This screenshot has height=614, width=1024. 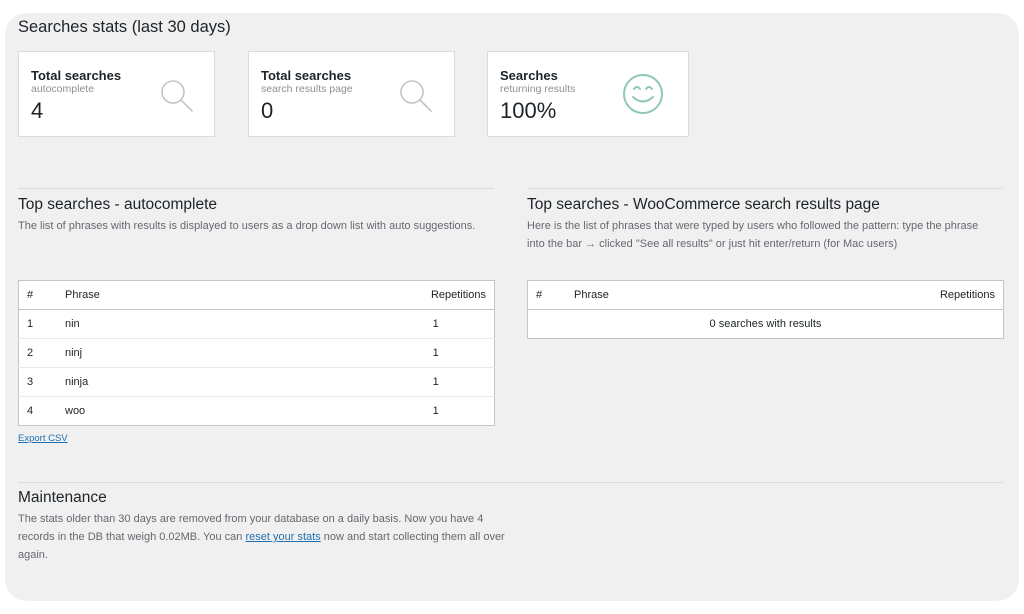 What do you see at coordinates (37, 382) in the screenshot?
I see `row-number: 3` at bounding box center [37, 382].